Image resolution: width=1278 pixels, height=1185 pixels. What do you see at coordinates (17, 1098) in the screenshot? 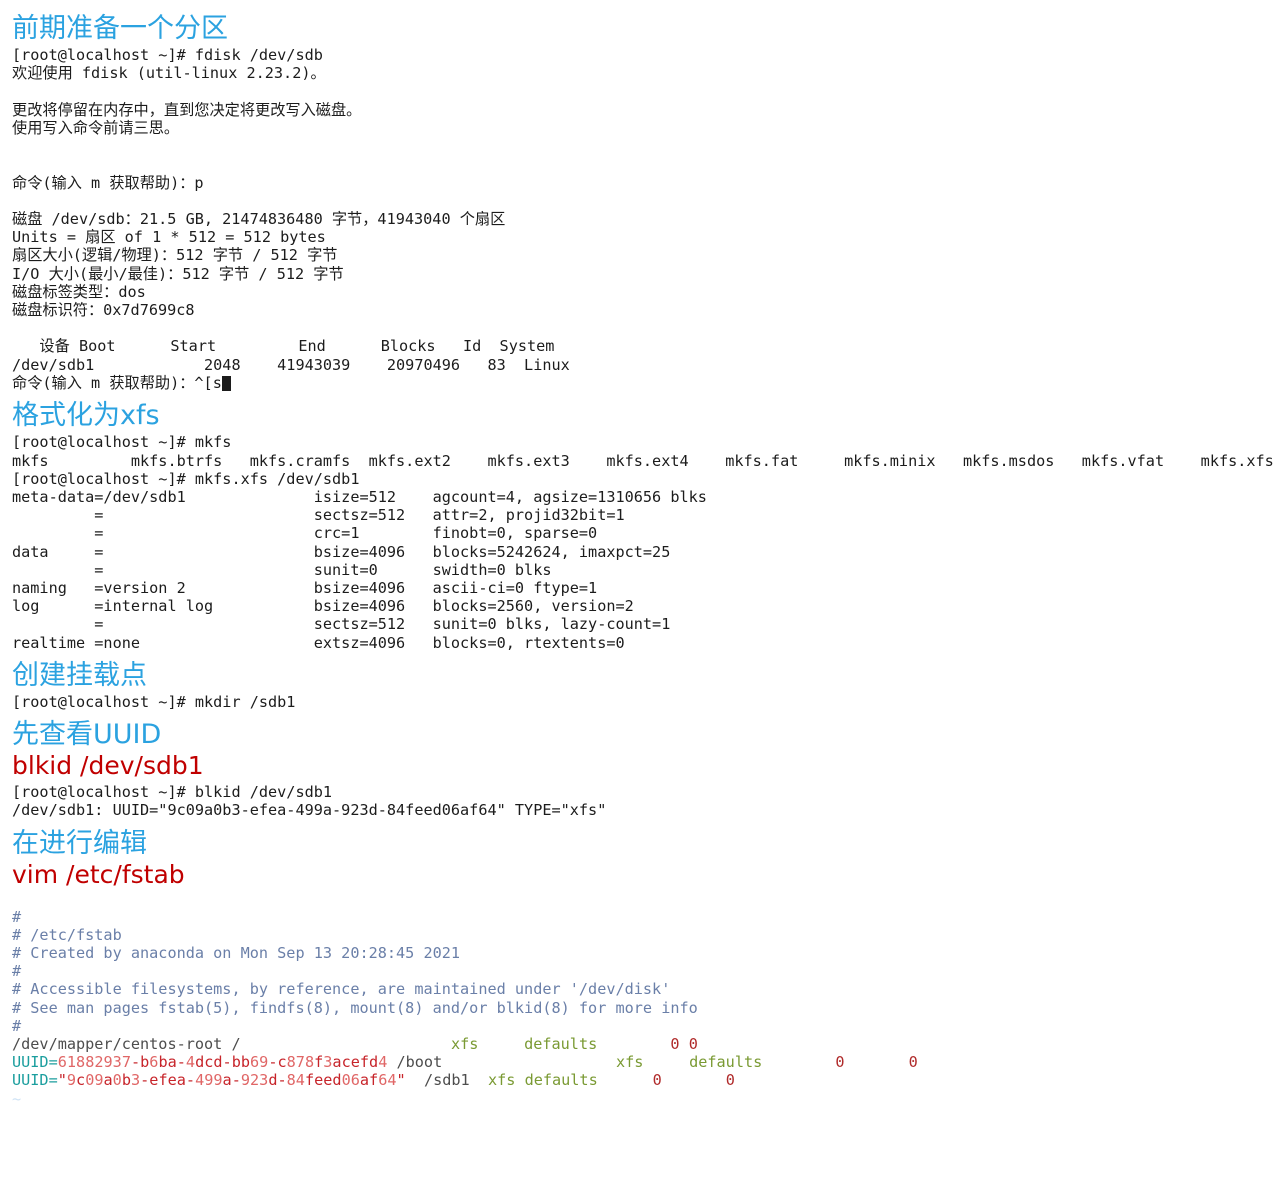
I see `vim-empty-line-marker: ~` at bounding box center [17, 1098].